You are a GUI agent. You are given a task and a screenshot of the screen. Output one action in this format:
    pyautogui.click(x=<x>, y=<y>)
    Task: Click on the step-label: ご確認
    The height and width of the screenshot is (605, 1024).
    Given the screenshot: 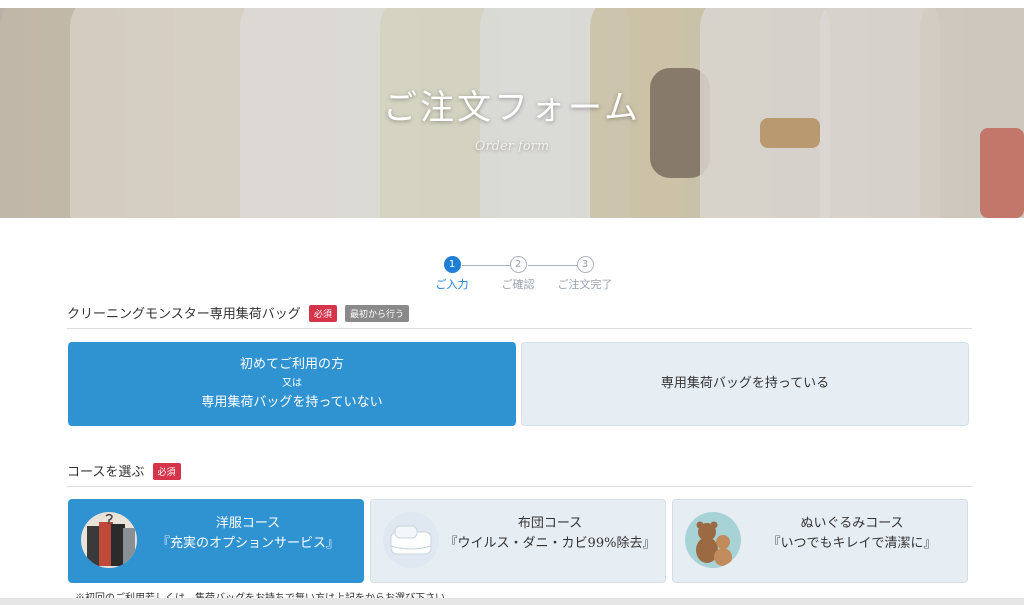 What is the action you would take?
    pyautogui.click(x=518, y=284)
    